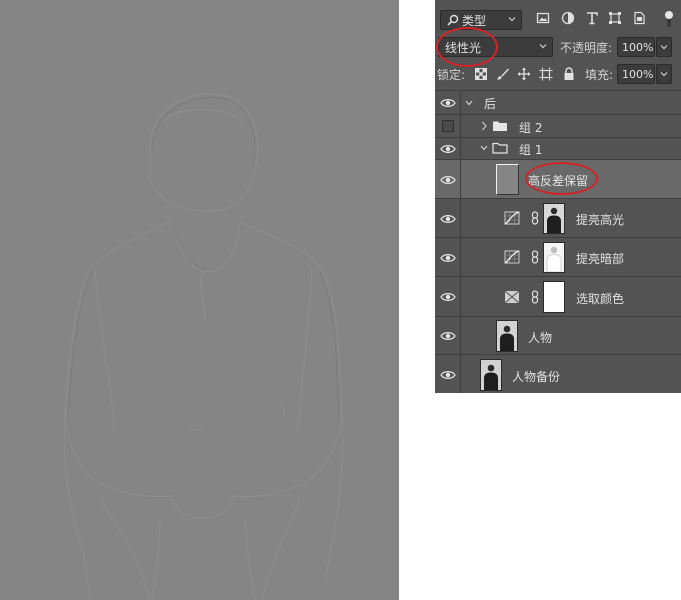 This screenshot has height=600, width=681. I want to click on layer-row-group-1: 组 1, so click(558, 148).